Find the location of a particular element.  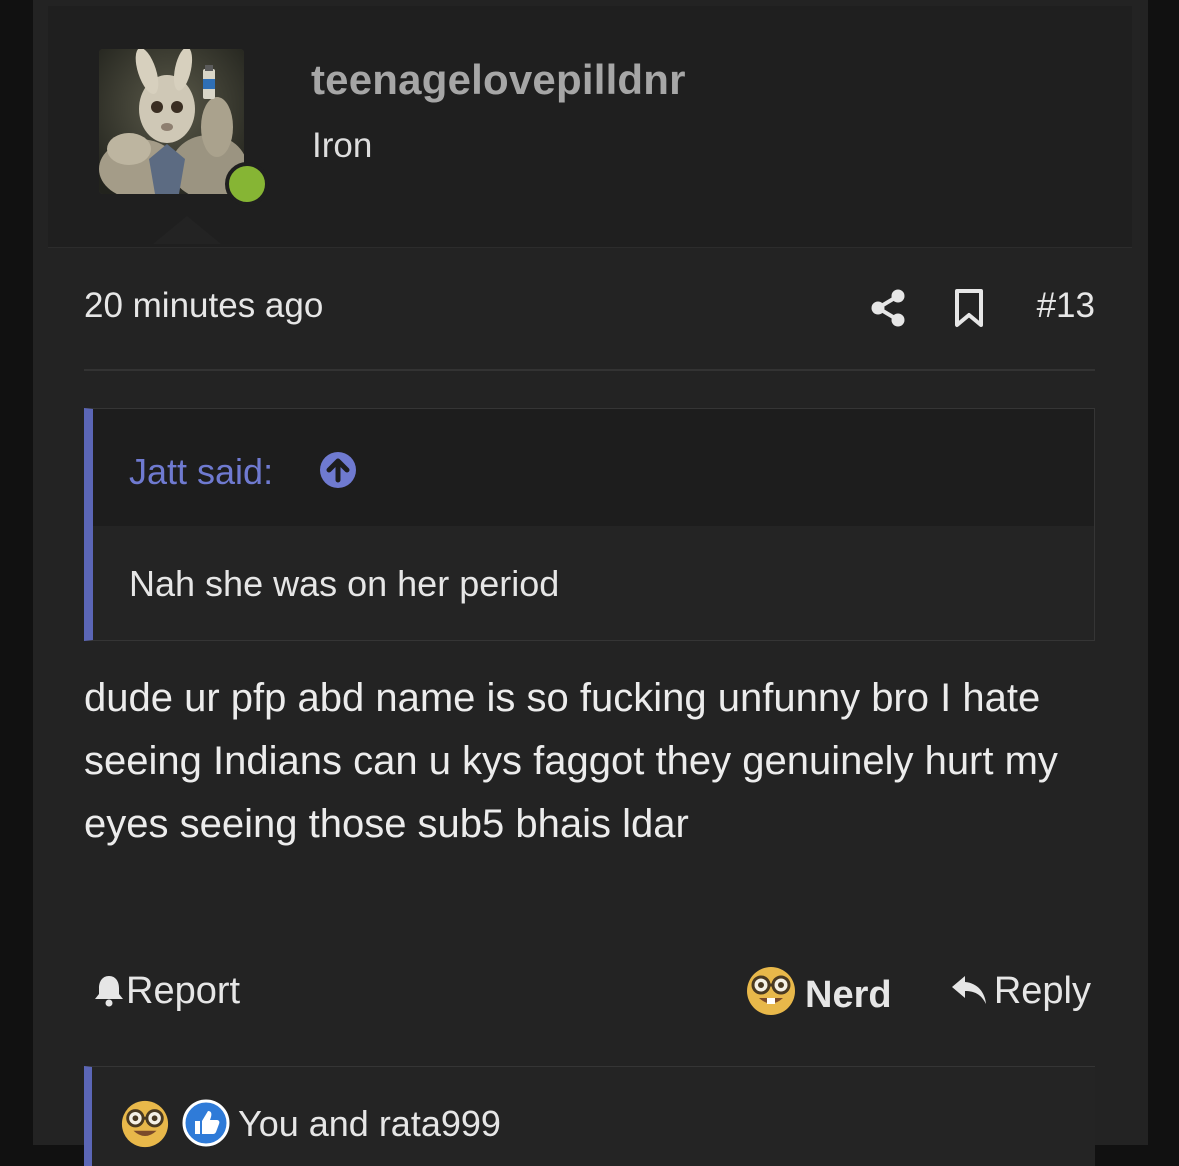

quote-header: Jatt said: is located at coordinates (593, 467).